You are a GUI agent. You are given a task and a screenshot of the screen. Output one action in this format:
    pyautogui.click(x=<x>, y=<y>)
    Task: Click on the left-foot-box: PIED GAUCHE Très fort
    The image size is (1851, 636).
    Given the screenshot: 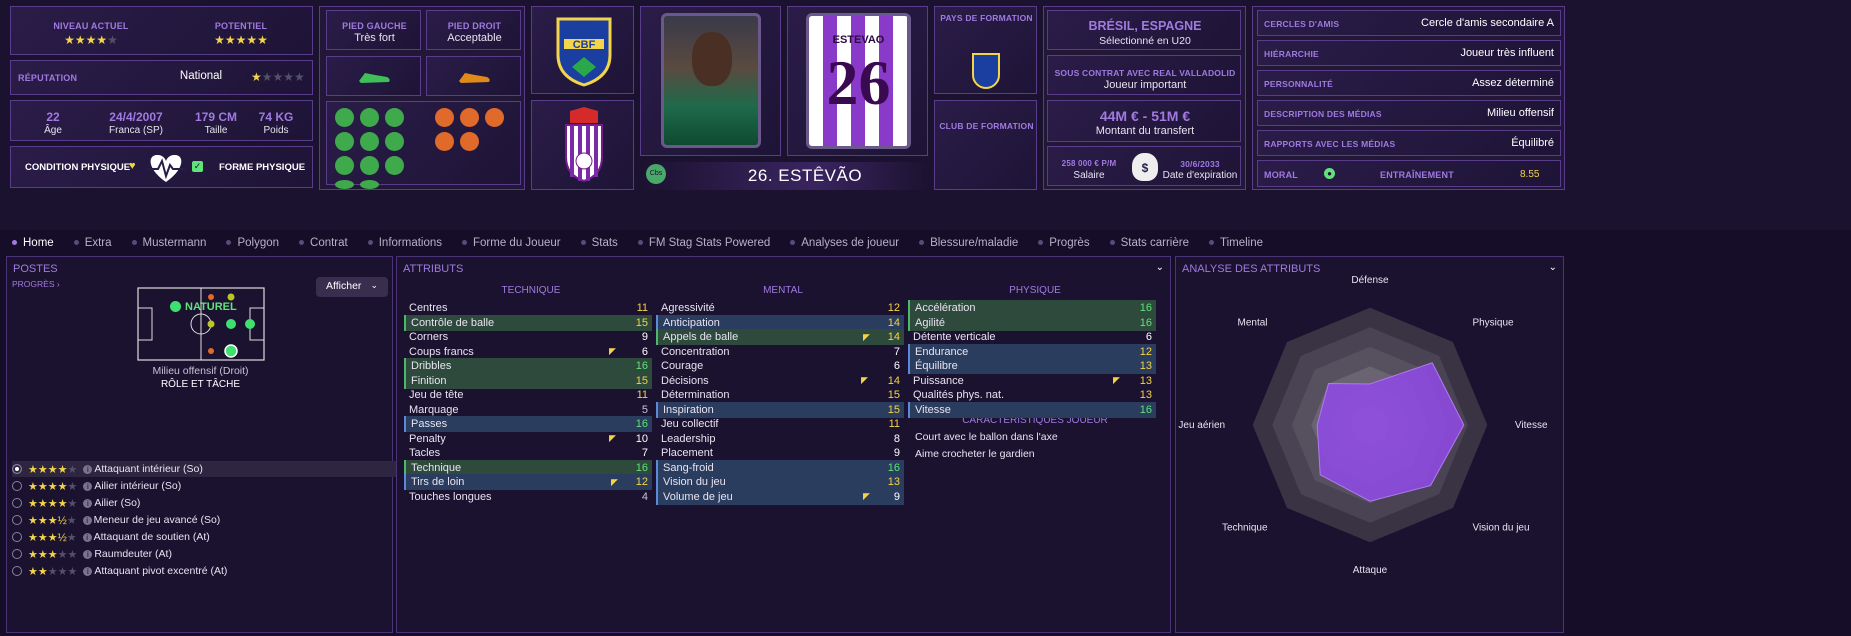 What is the action you would take?
    pyautogui.click(x=373, y=30)
    